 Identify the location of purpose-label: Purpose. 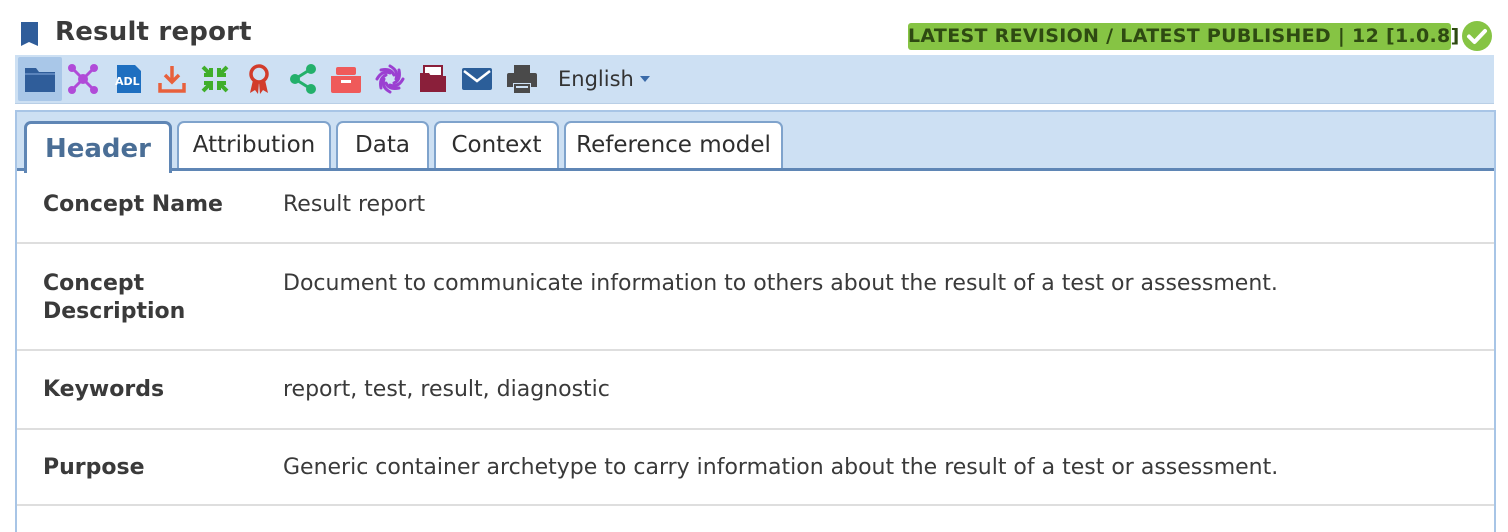
(94, 467).